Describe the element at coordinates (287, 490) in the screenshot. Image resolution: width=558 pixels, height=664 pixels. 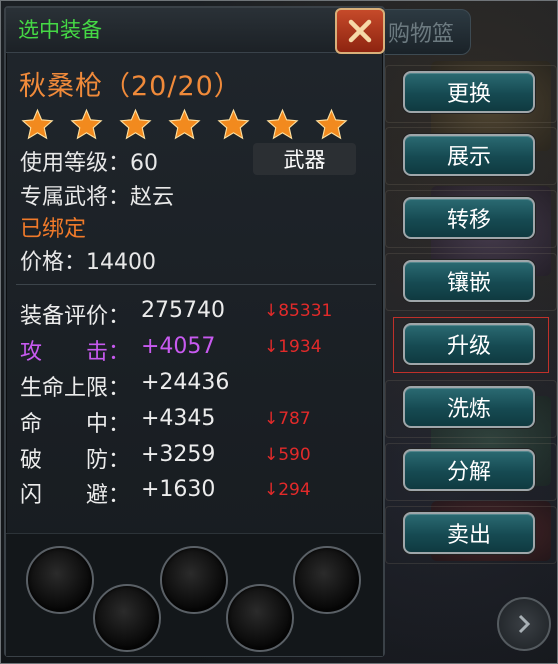
I see `stat-decrease: ↓294` at that location.